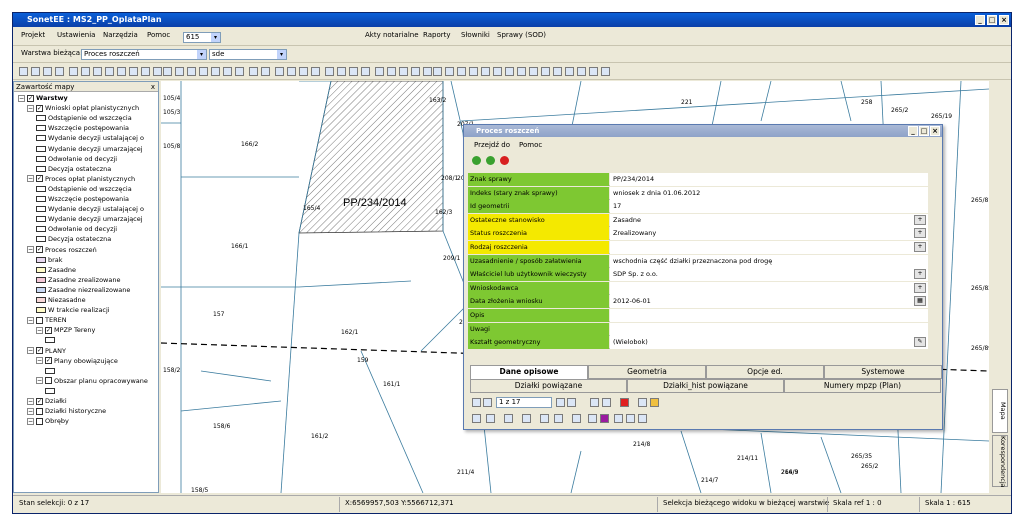  Describe the element at coordinates (924, 131) in the screenshot. I see `dialog-maximize-button: □` at that location.